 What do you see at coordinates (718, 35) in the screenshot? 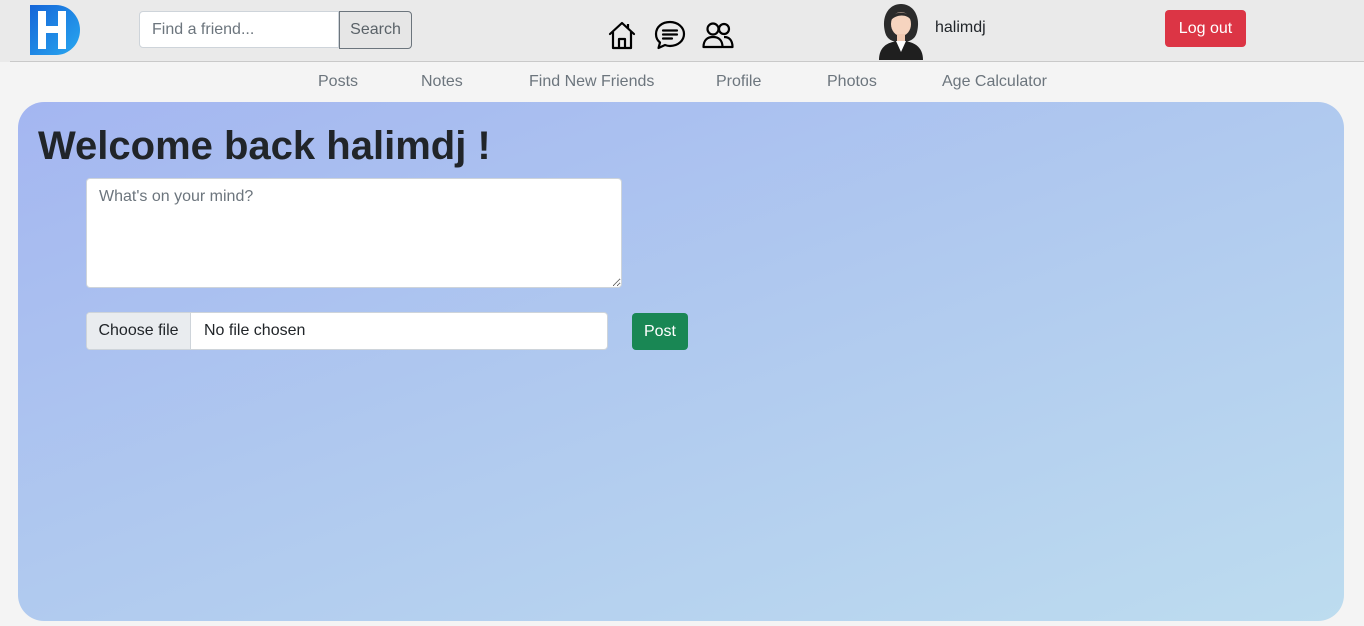
I see `friends-icon` at bounding box center [718, 35].